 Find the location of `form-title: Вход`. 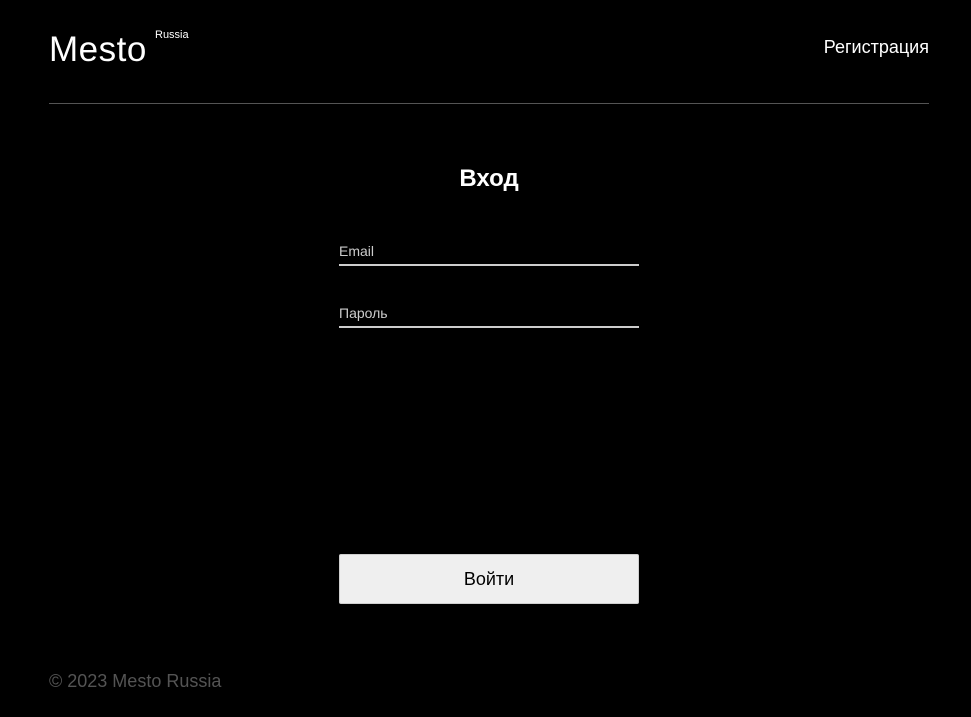

form-title: Вход is located at coordinates (489, 178).